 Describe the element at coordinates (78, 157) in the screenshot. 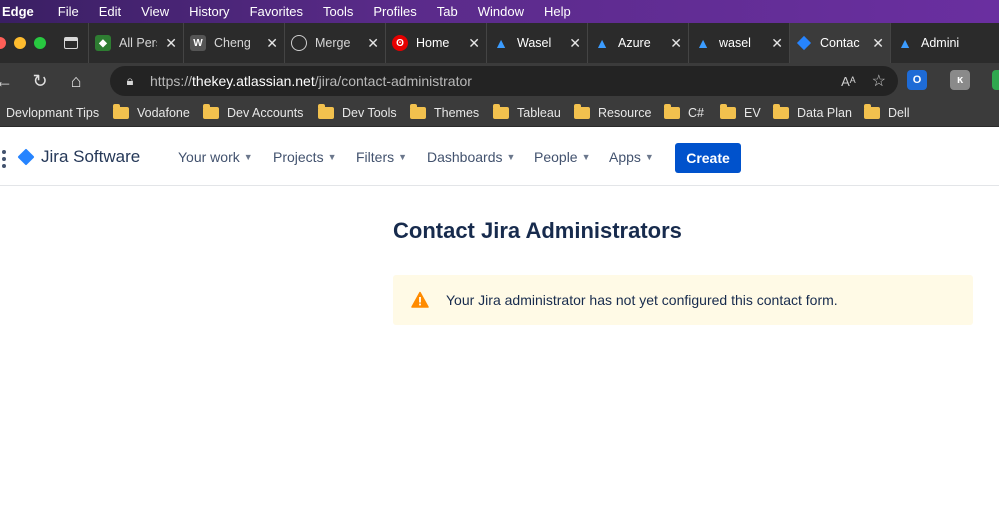

I see `jira-logo: Jira Software` at that location.